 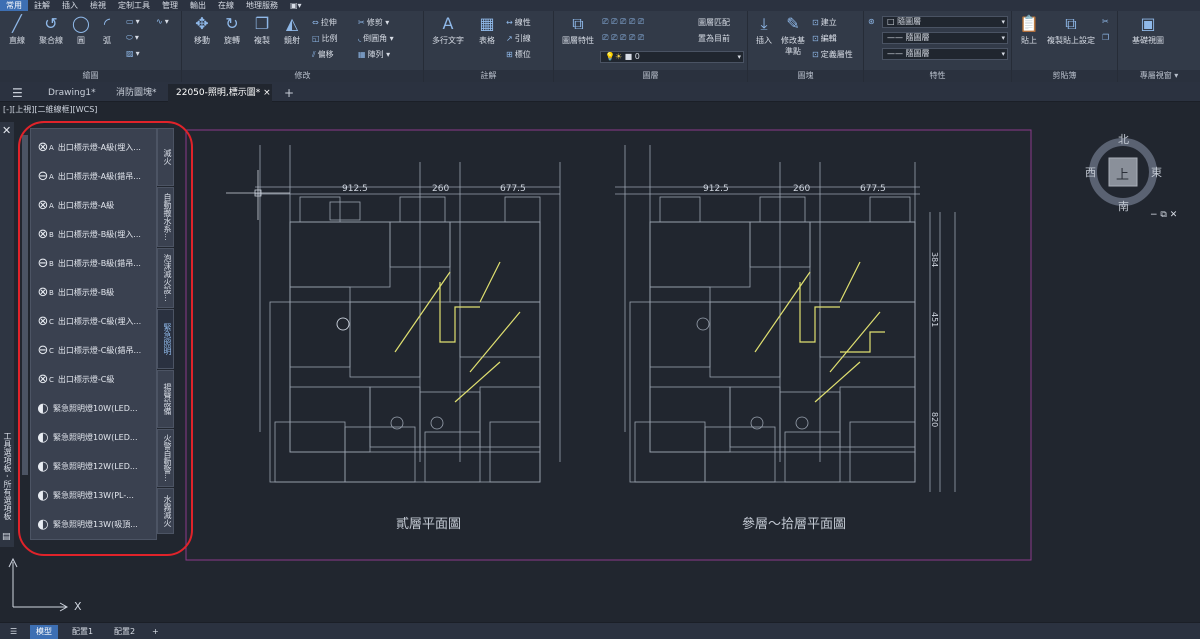 What do you see at coordinates (1148, 30) in the screenshot?
I see `base-view-button: ▣ 基礎視圖` at bounding box center [1148, 30].